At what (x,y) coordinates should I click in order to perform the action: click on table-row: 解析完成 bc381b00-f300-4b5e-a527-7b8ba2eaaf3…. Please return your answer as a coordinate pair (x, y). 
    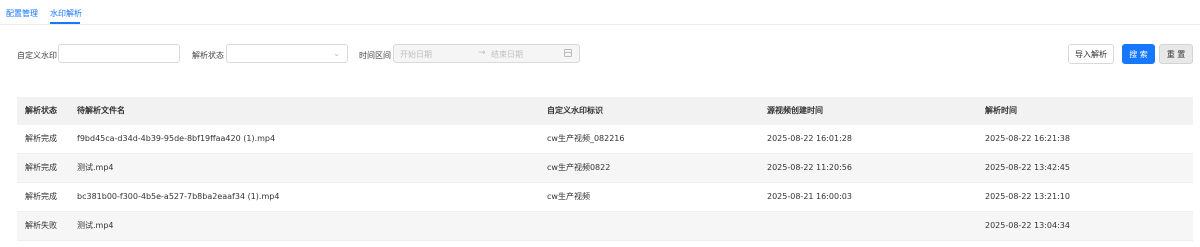
    Looking at the image, I should click on (605, 197).